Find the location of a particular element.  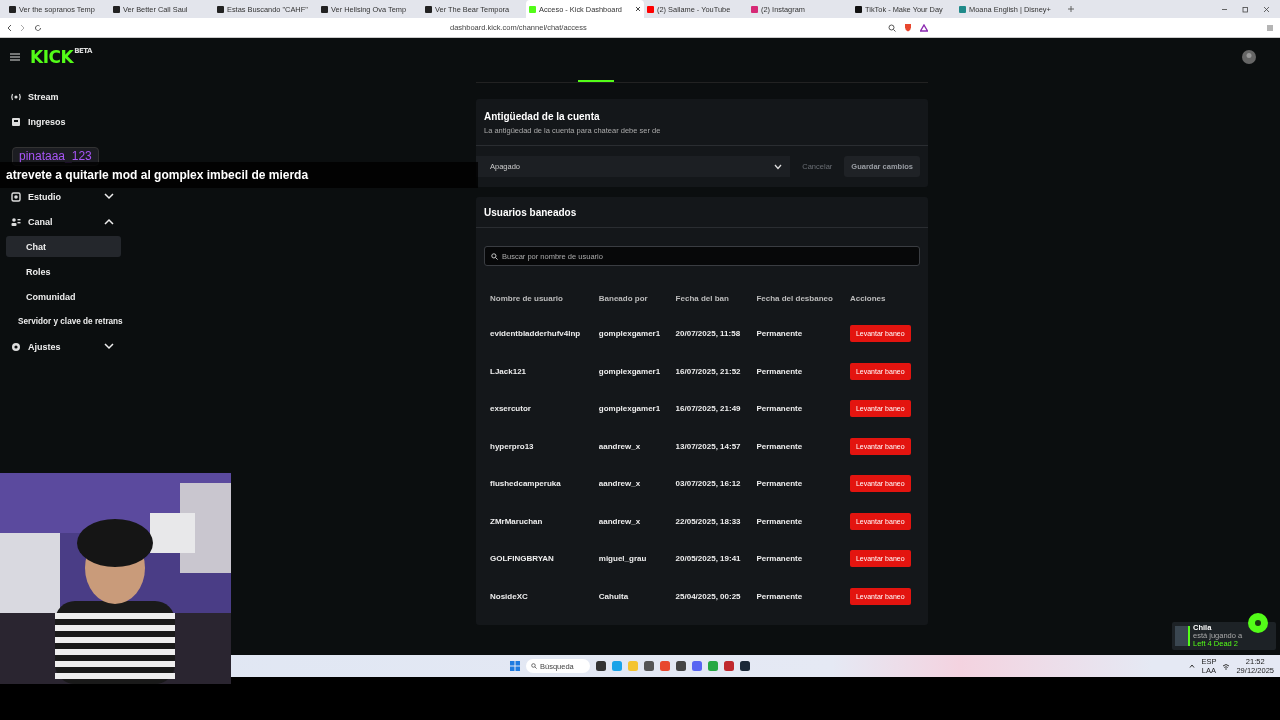

table-cell: 25/04/2025, 00:25 is located at coordinates (708, 596).